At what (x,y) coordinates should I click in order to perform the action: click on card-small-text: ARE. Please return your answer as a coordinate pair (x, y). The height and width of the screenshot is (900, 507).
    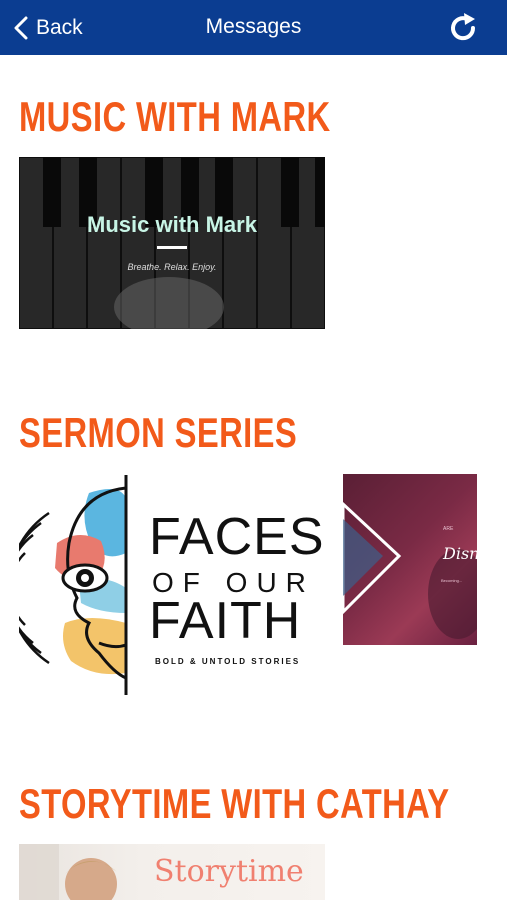
    Looking at the image, I should click on (448, 529).